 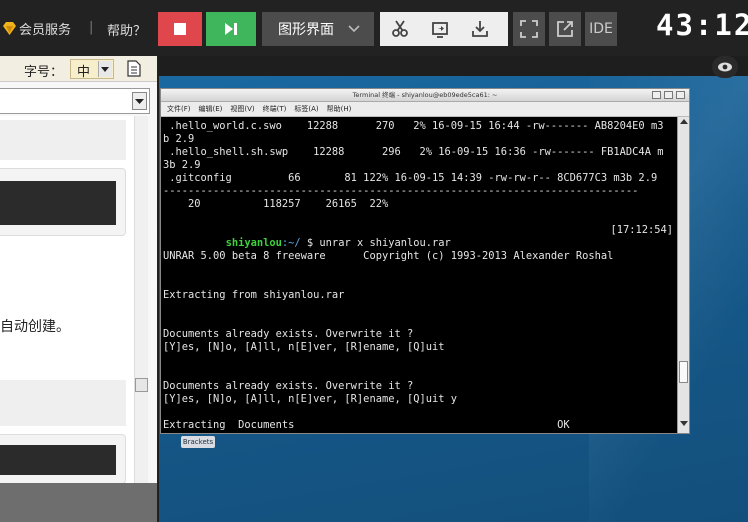 I want to click on menu-help: 帮助(H), so click(x=339, y=109).